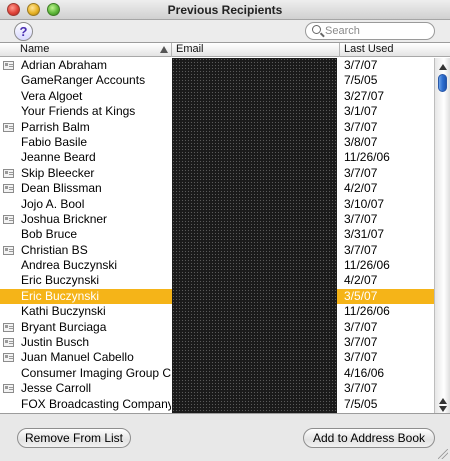 The image size is (450, 461). I want to click on scroll-down-button-icon, so click(443, 409).